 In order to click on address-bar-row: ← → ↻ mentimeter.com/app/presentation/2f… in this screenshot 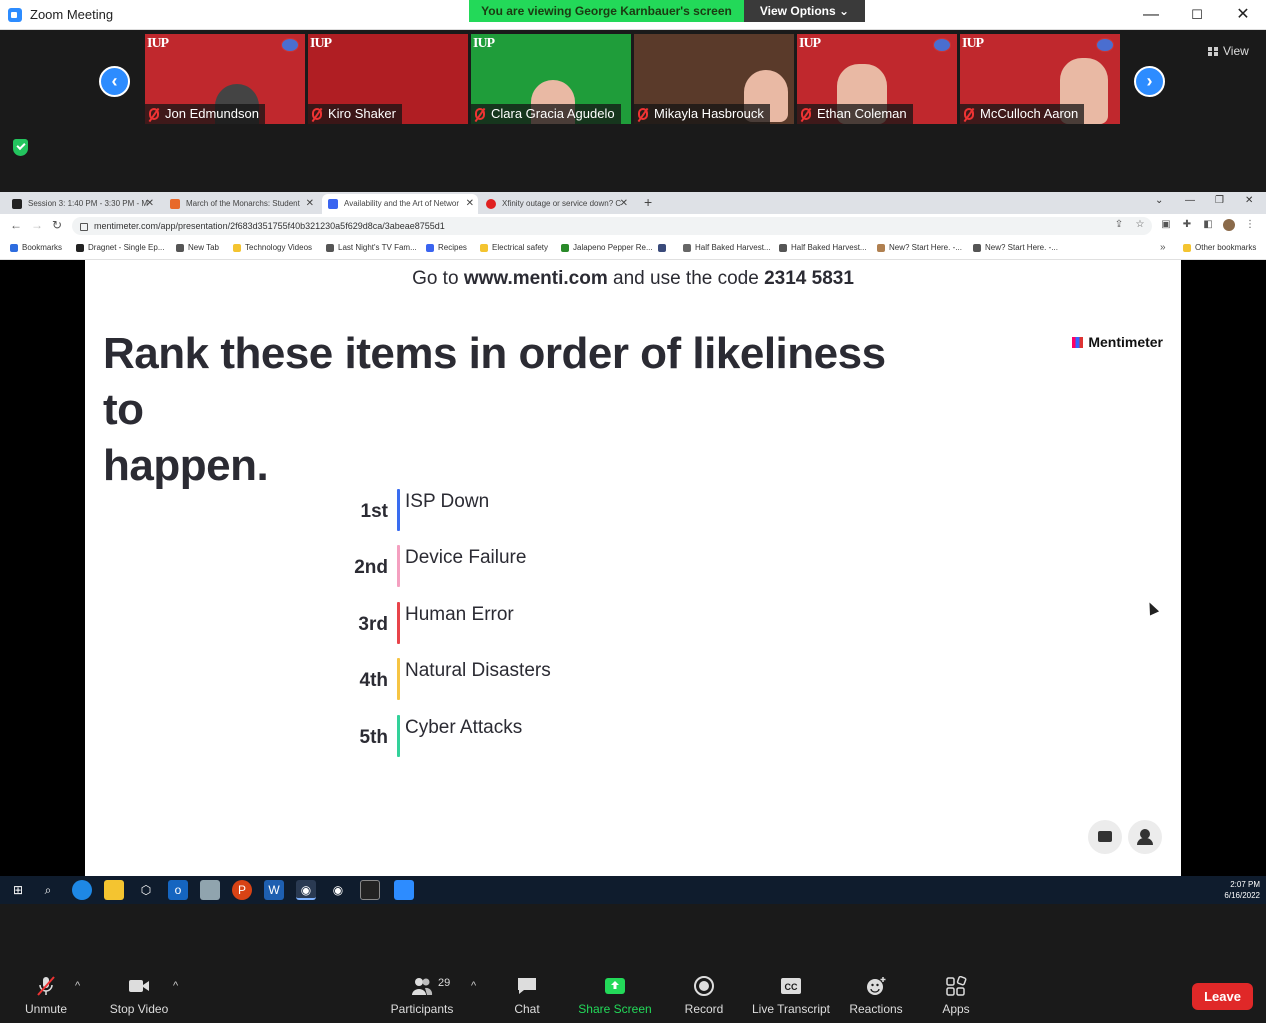, I will do `click(633, 226)`.